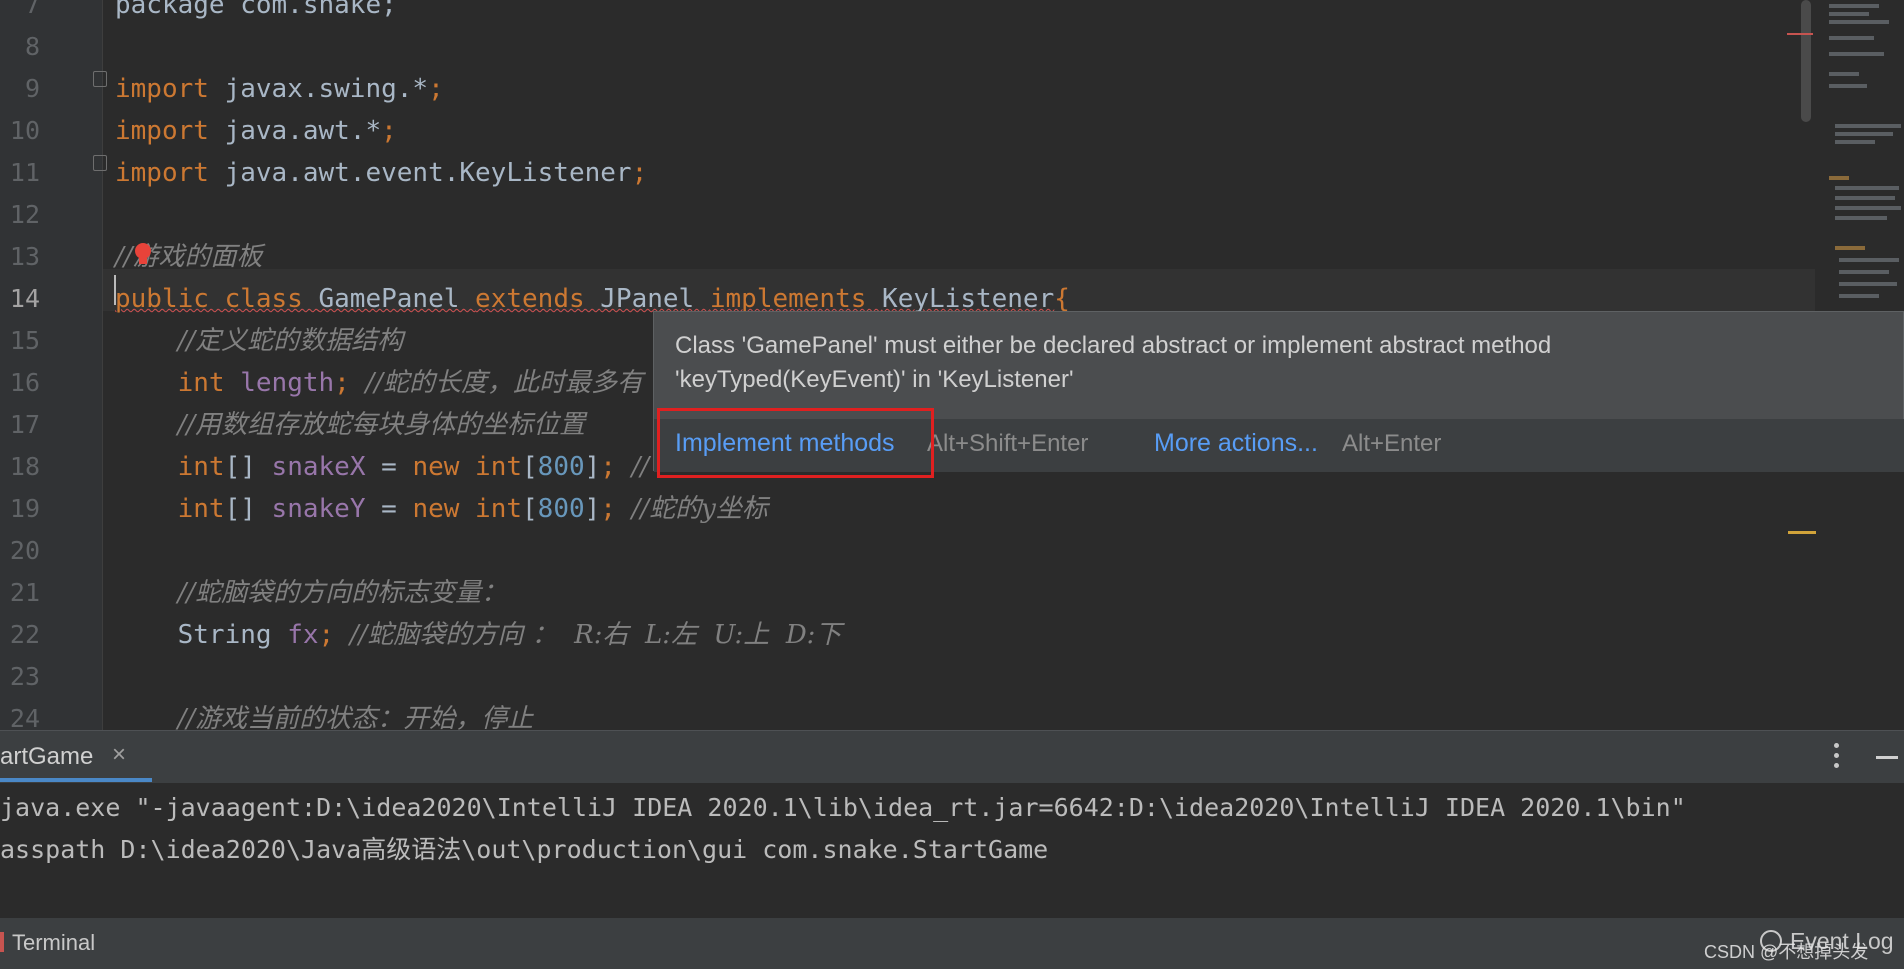  I want to click on line-gutter: 7 8 9 10 11 12 13 14 15 16 17 18 19 20 21 22 23 24, so click(51, 365).